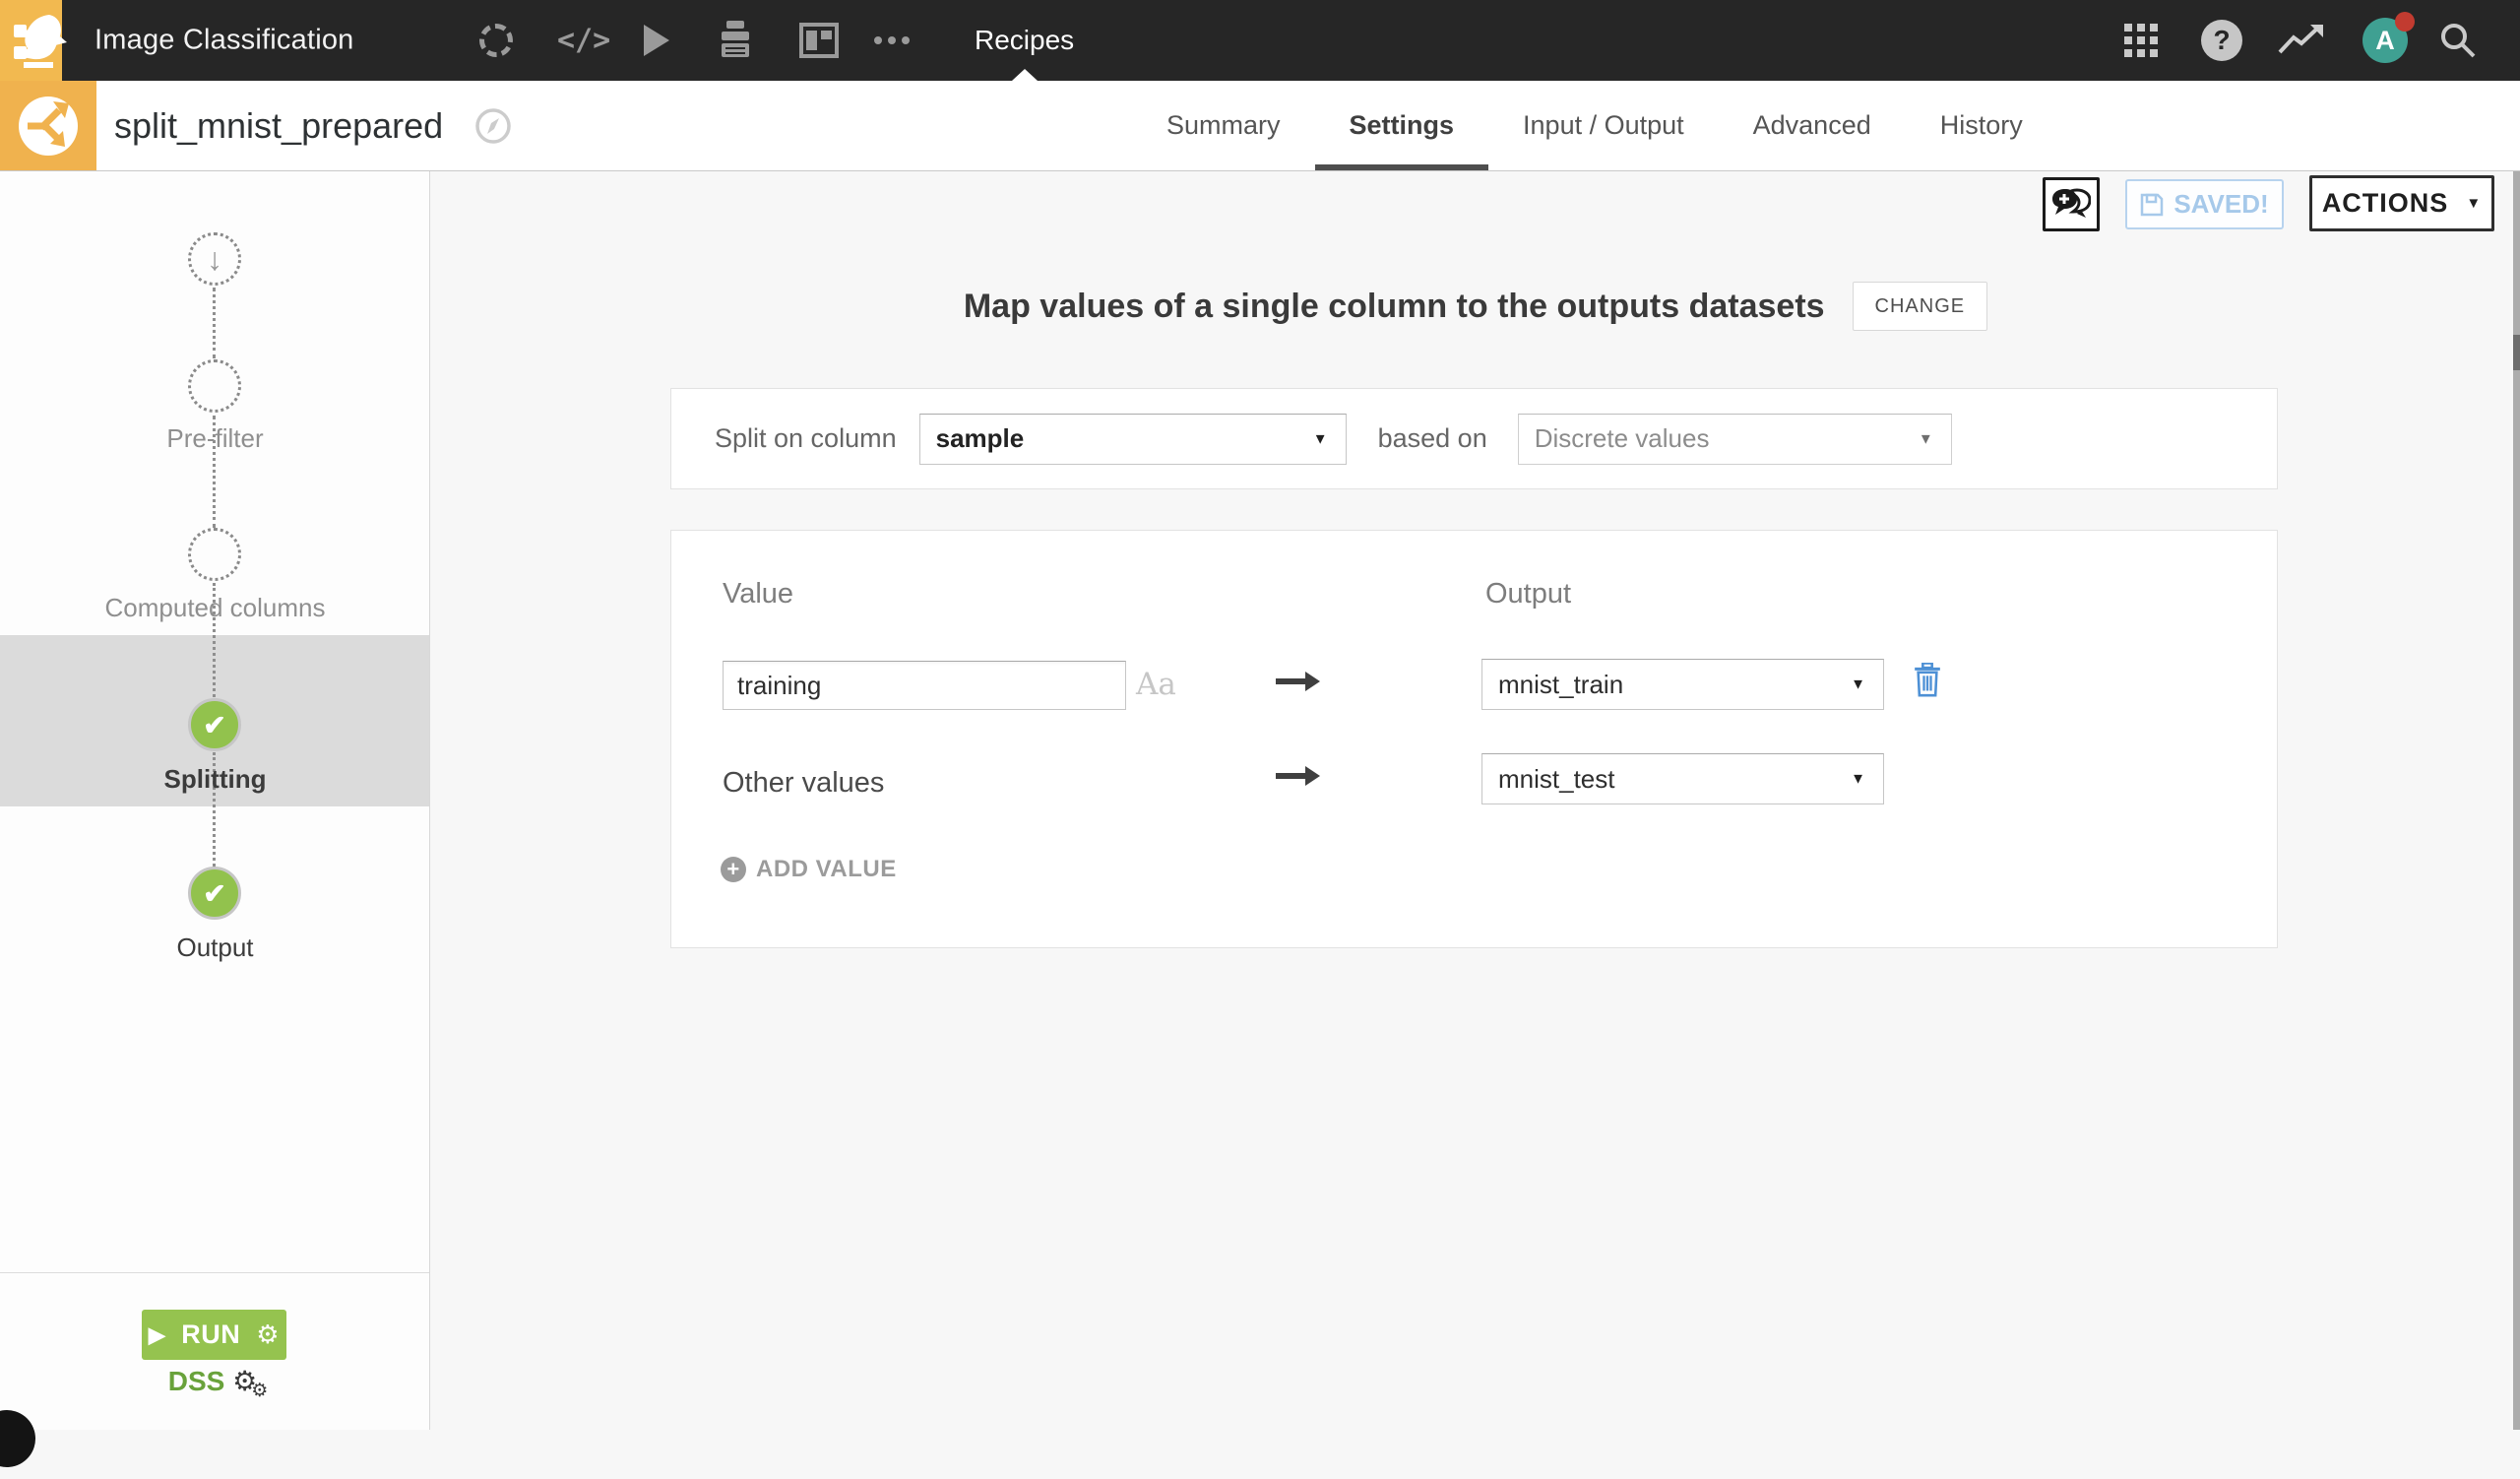 The width and height of the screenshot is (2520, 1479). What do you see at coordinates (268, 1334) in the screenshot?
I see `run-settings-gear-icon: ⚙` at bounding box center [268, 1334].